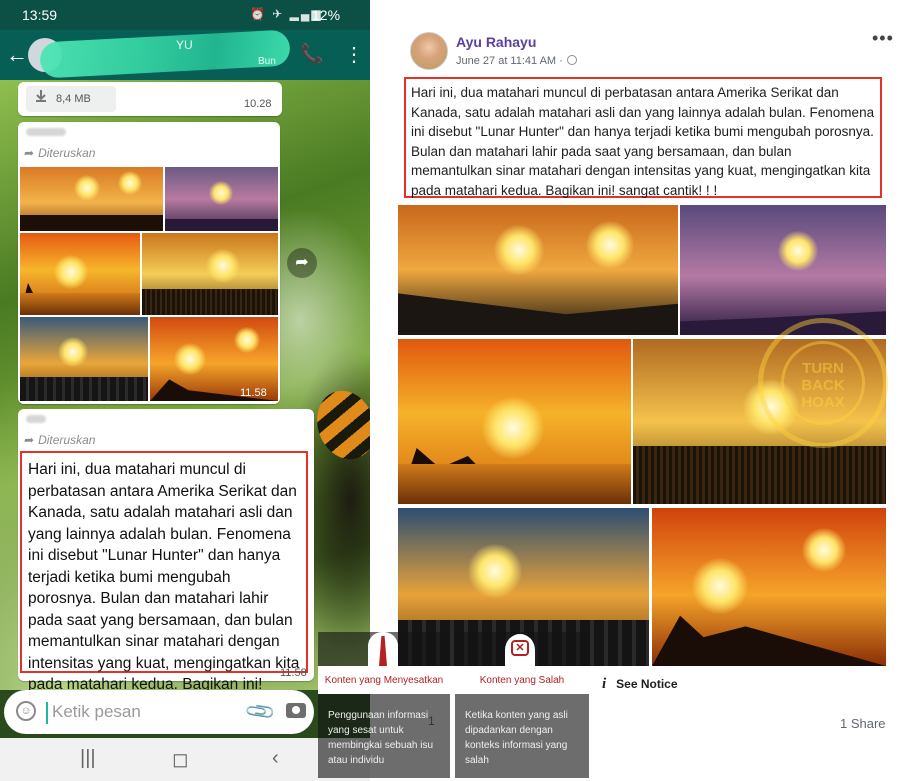  What do you see at coordinates (267, 61) in the screenshot?
I see `contact-subtitle: Bun` at bounding box center [267, 61].